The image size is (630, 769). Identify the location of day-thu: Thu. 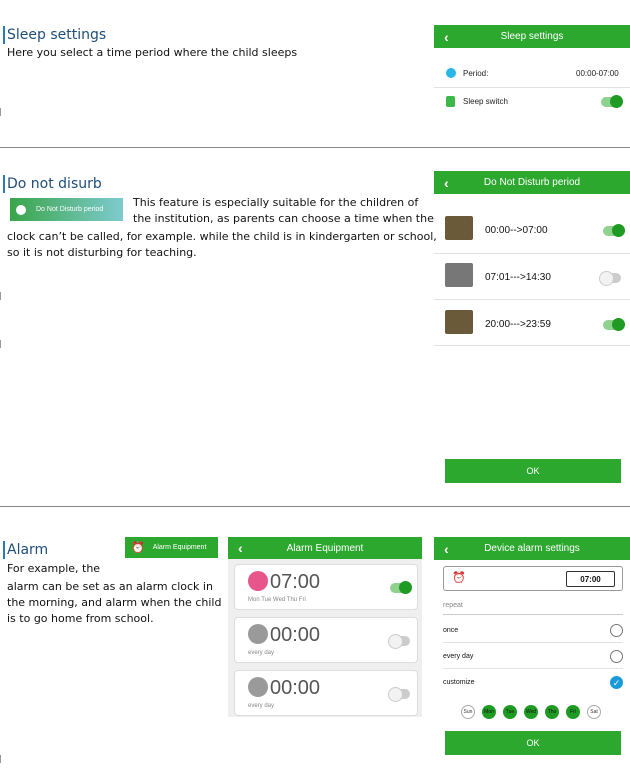
(552, 712).